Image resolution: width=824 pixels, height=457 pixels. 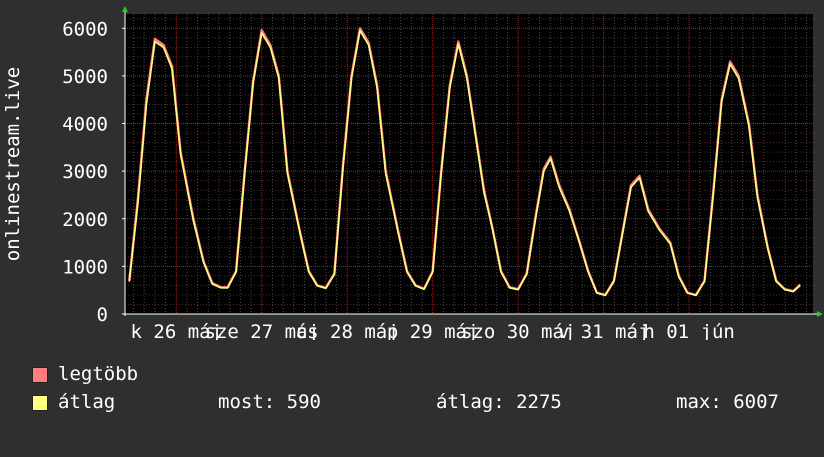 I want to click on legend-label-avg: átlag, so click(x=87, y=402).